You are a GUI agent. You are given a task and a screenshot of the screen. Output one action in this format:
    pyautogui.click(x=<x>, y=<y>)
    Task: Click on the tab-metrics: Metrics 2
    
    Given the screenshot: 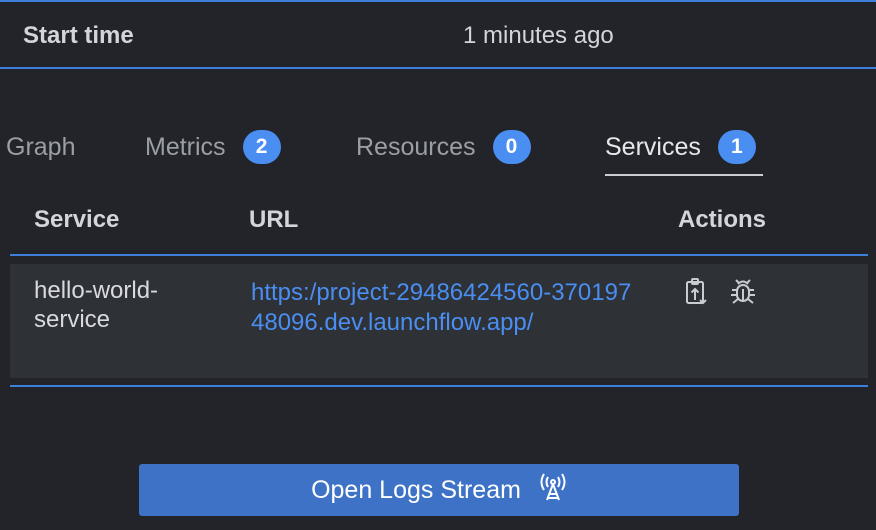 What is the action you would take?
    pyautogui.click(x=213, y=148)
    